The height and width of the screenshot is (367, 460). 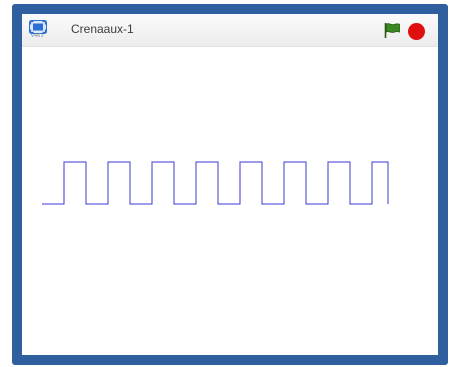 I want to click on square-wave-trace, so click(x=215, y=183).